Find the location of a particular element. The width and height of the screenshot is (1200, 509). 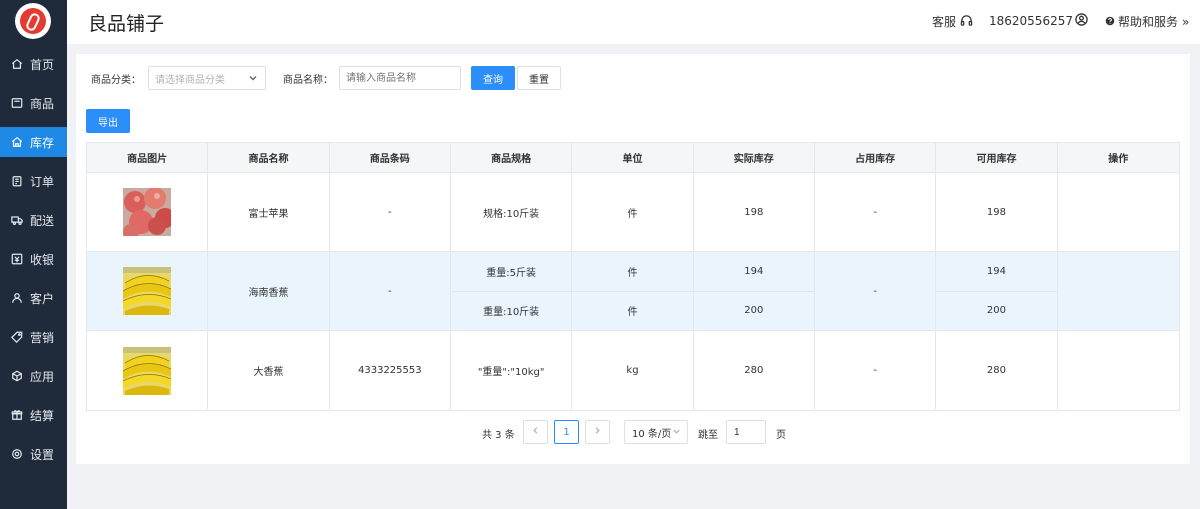

available-stock: 194 is located at coordinates (996, 272).